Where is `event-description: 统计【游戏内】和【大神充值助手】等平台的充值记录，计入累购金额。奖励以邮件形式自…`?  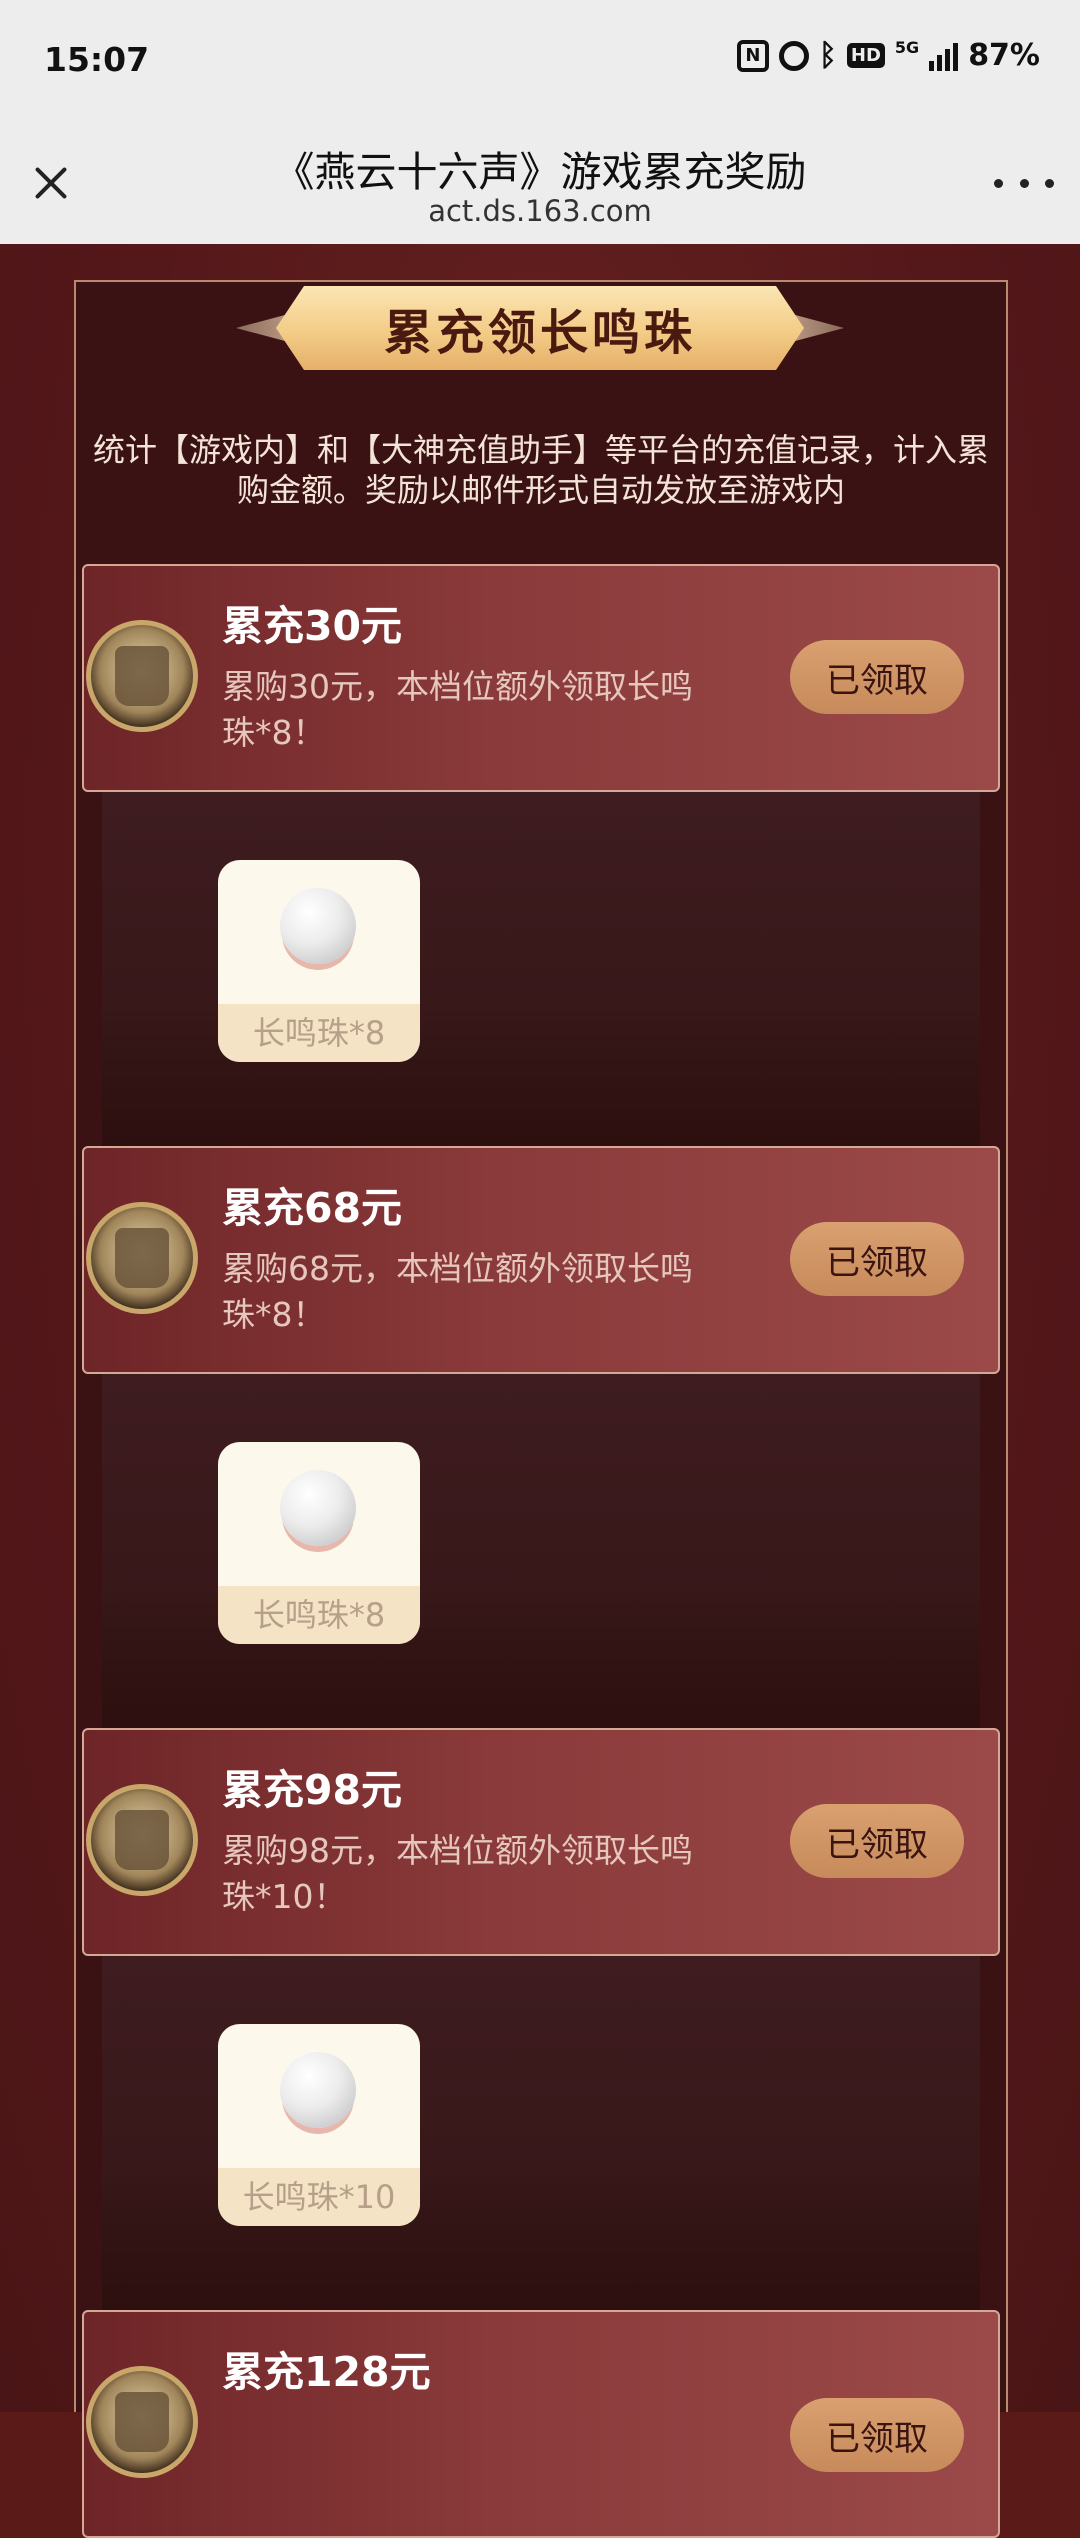 event-description: 统计【游戏内】和【大神充值助手】等平台的充值记录，计入累购金额。奖励以邮件形式自… is located at coordinates (540, 470).